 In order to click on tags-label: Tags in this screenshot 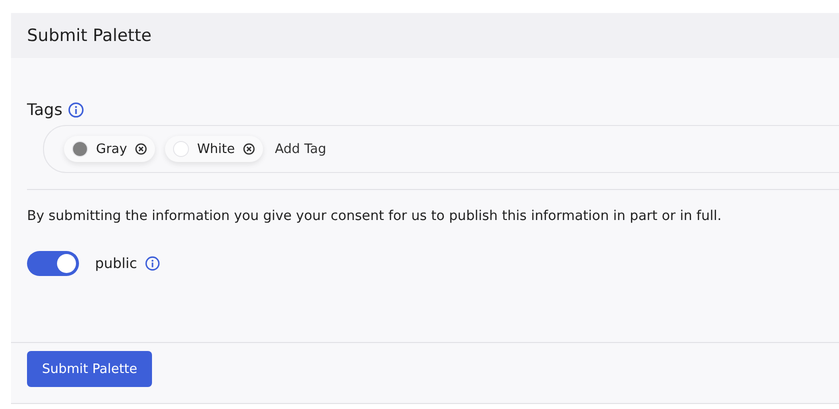, I will do `click(44, 109)`.